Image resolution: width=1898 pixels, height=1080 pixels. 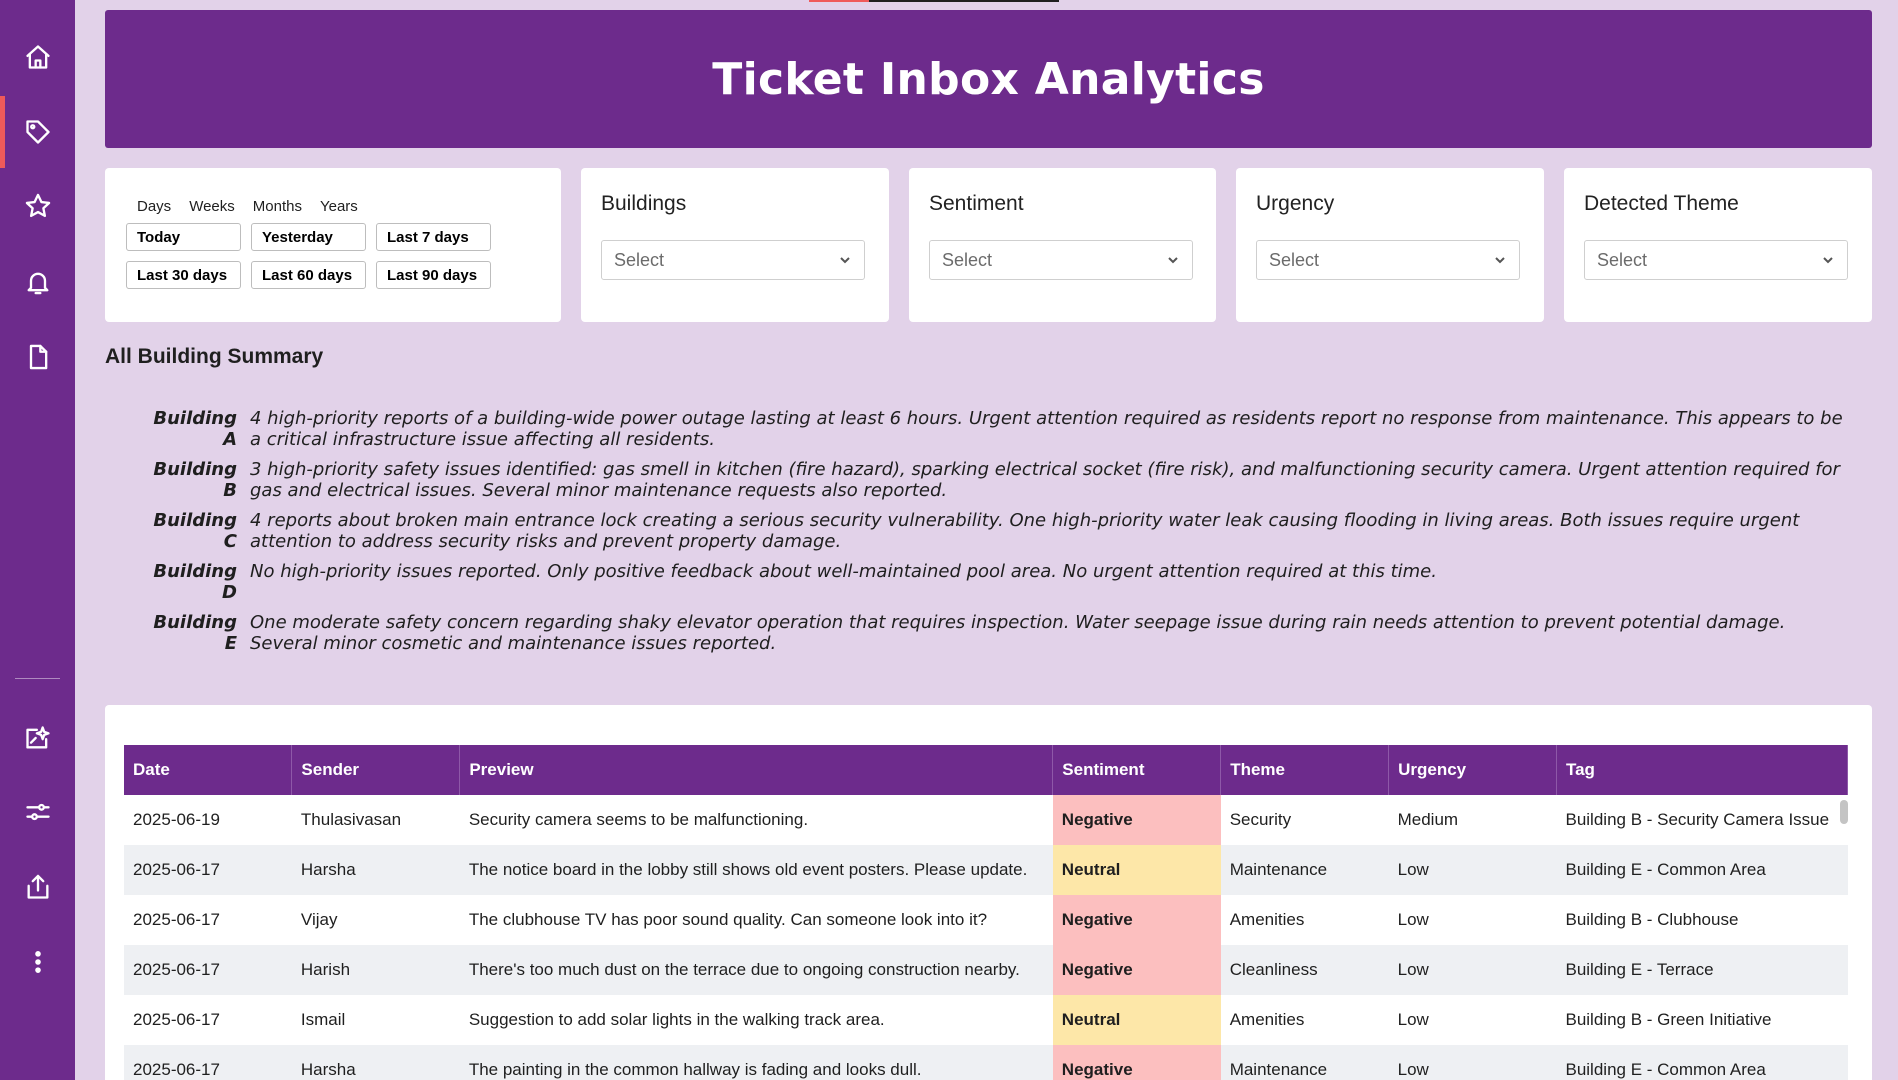 What do you see at coordinates (195, 531) in the screenshot?
I see `summary-building-name: Building C` at bounding box center [195, 531].